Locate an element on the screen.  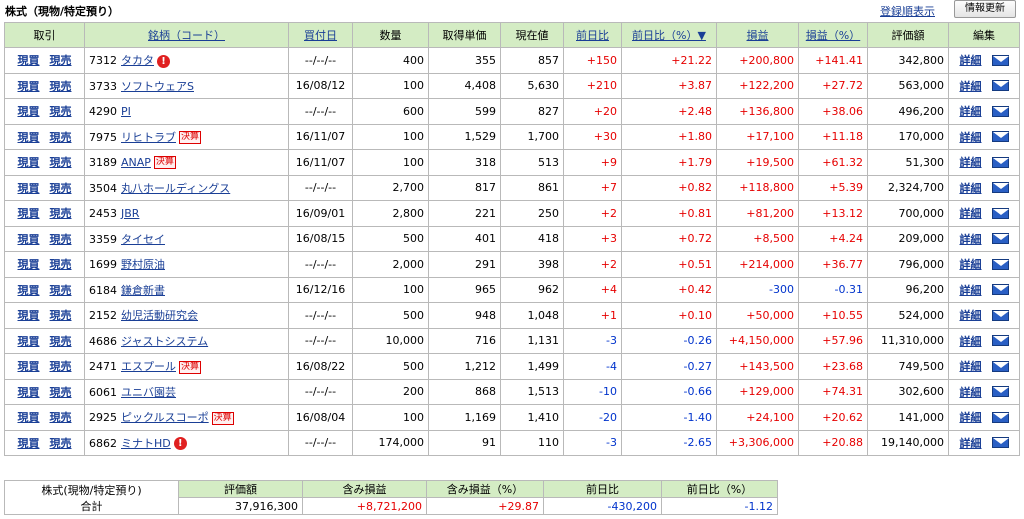
sort-profit-loss-link: 損益 is located at coordinates (758, 35).